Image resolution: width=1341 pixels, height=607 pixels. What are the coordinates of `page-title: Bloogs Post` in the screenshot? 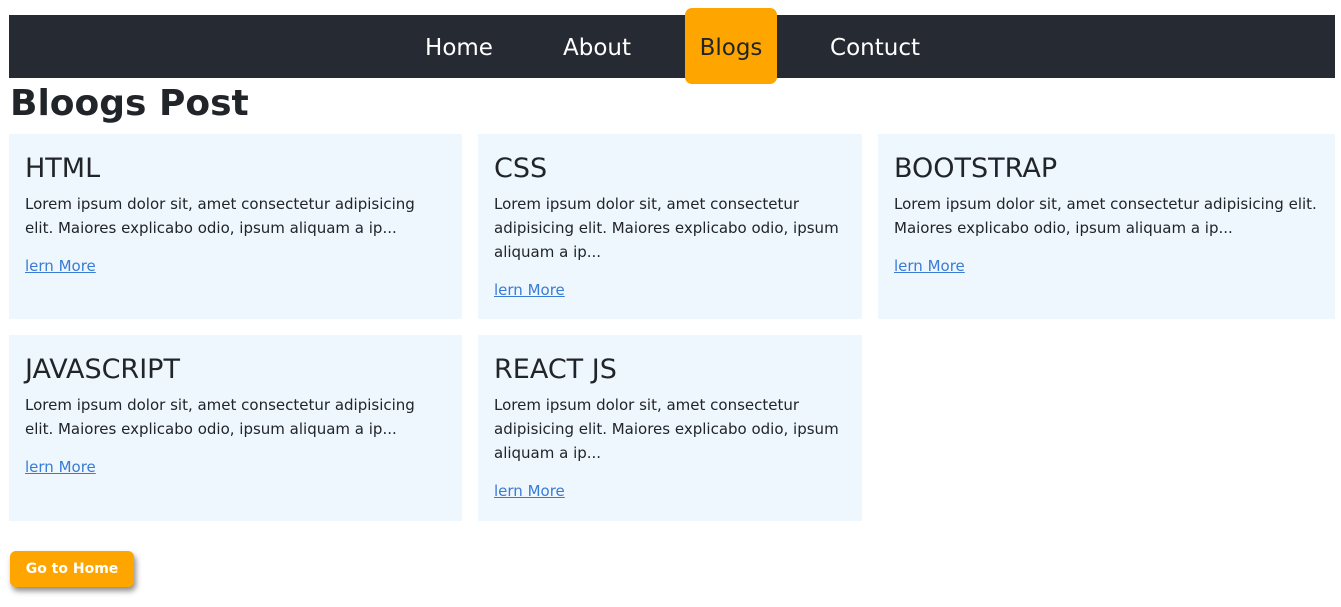 It's located at (129, 103).